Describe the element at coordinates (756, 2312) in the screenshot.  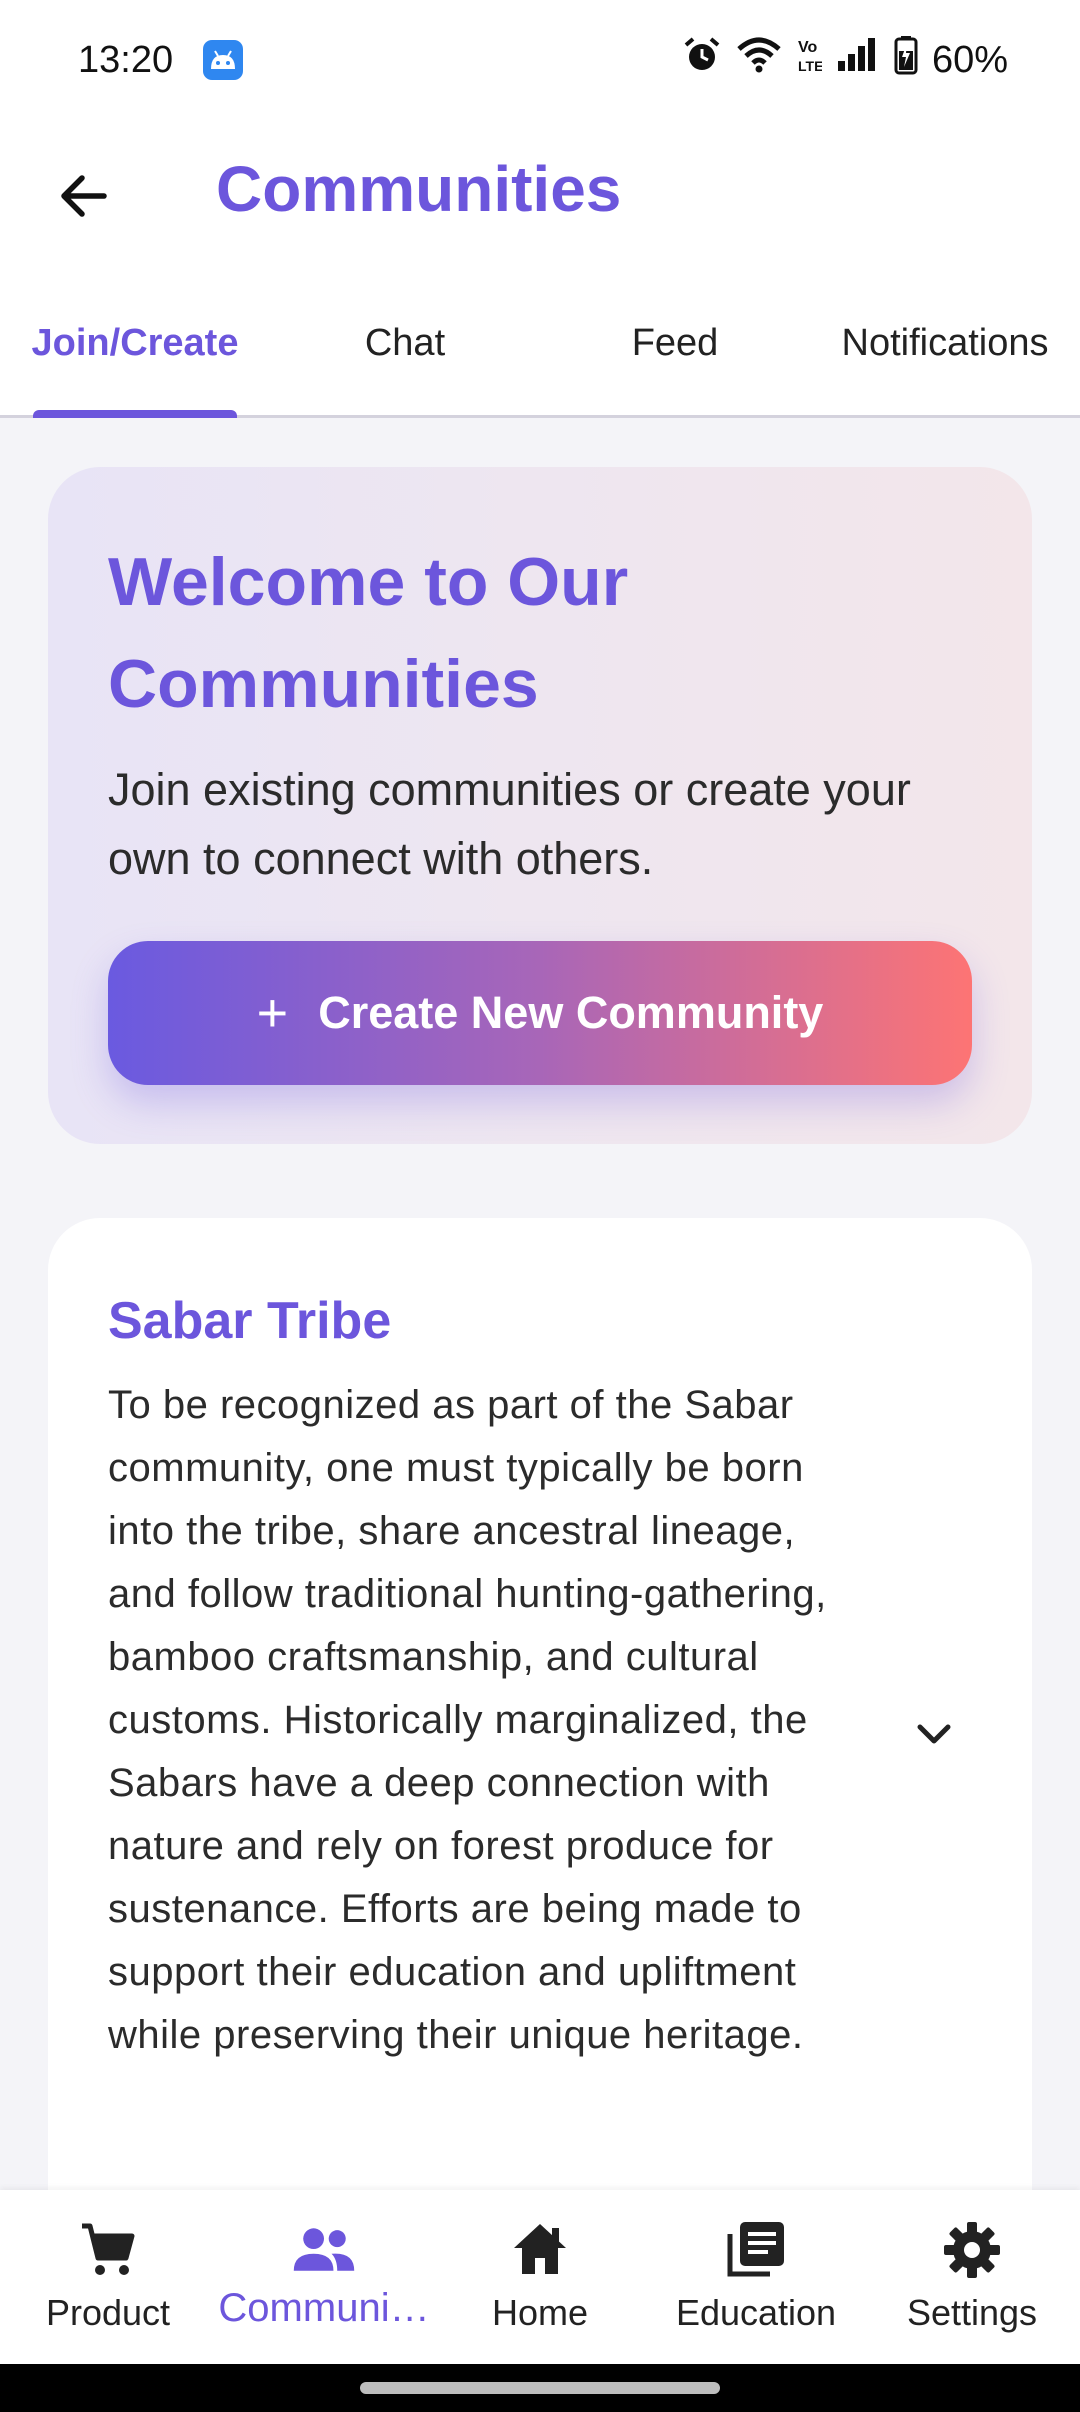
I see `nav-label-education: Education` at that location.